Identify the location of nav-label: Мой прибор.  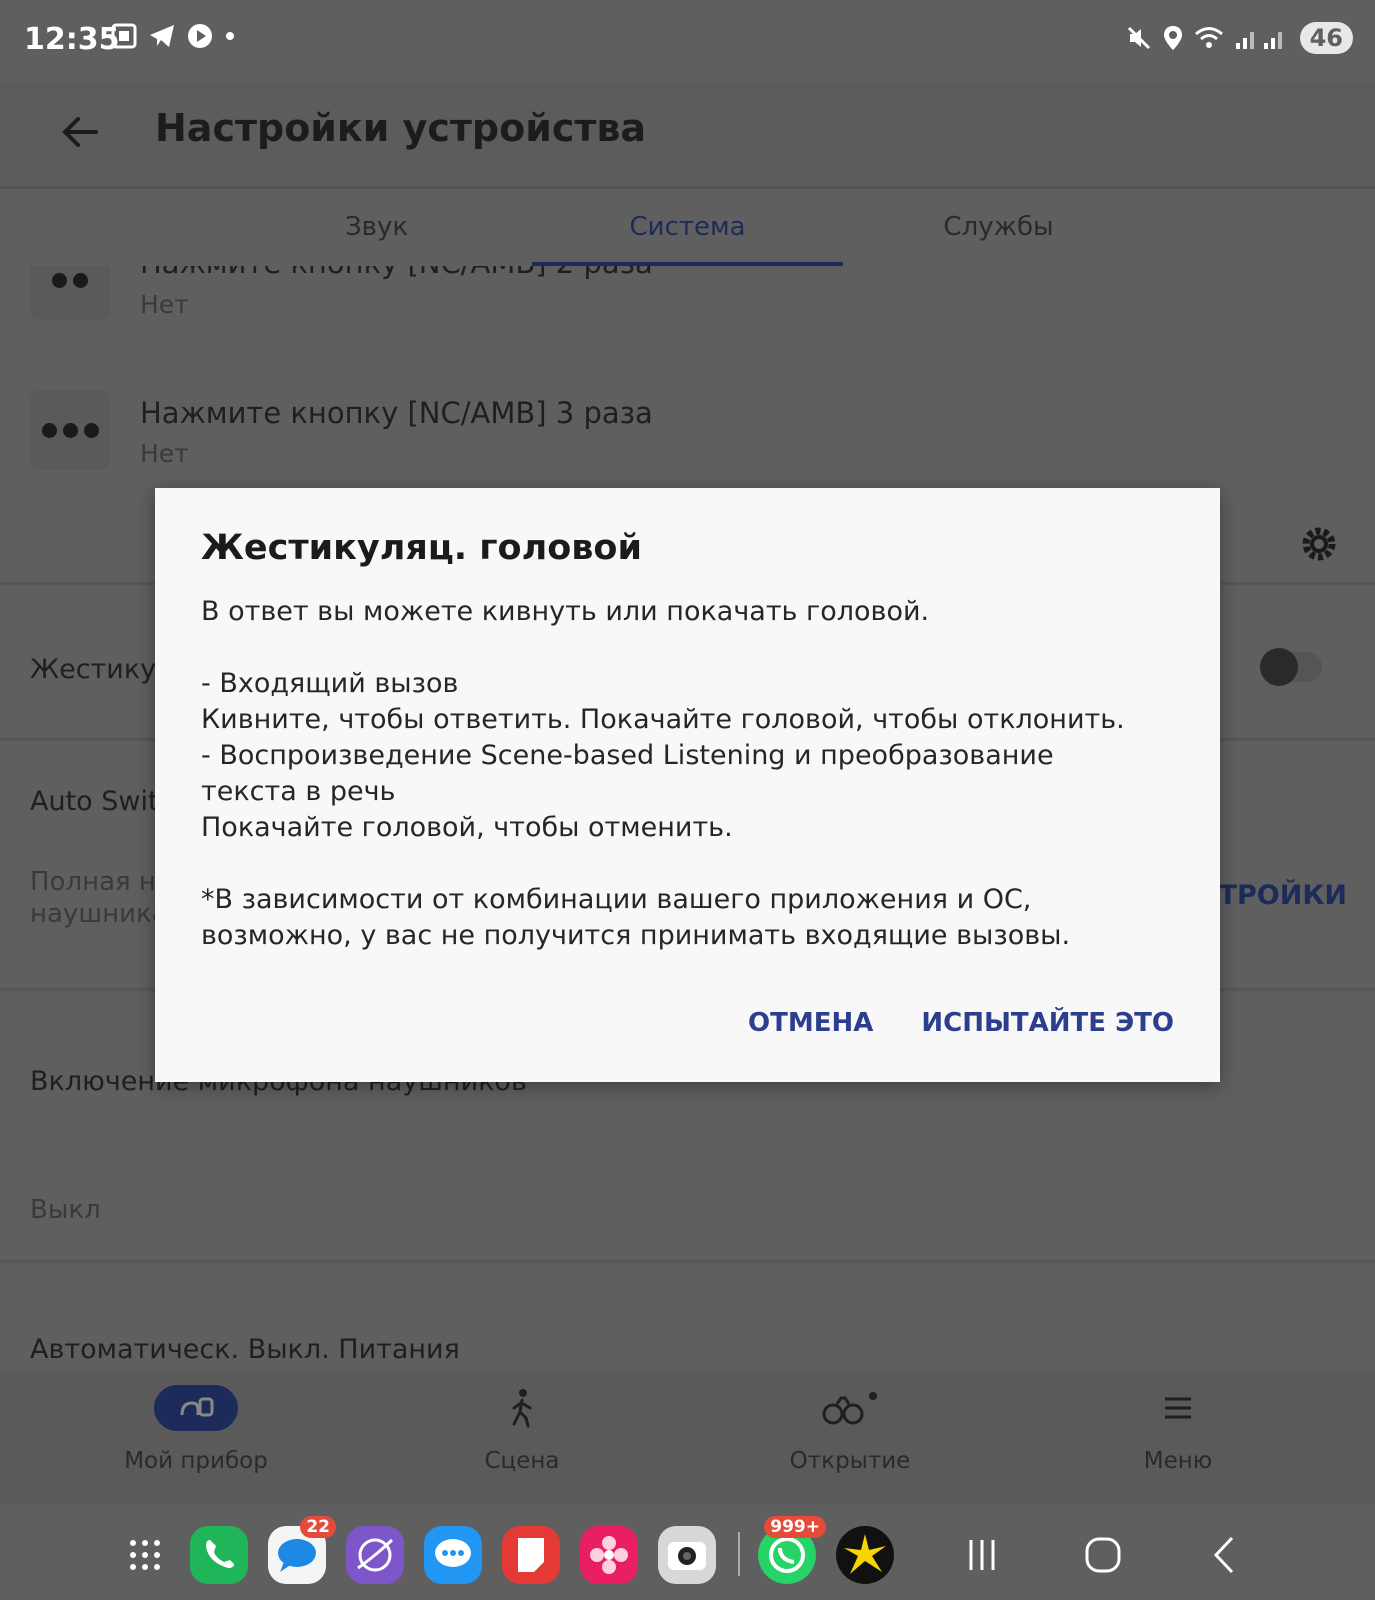
(196, 1461).